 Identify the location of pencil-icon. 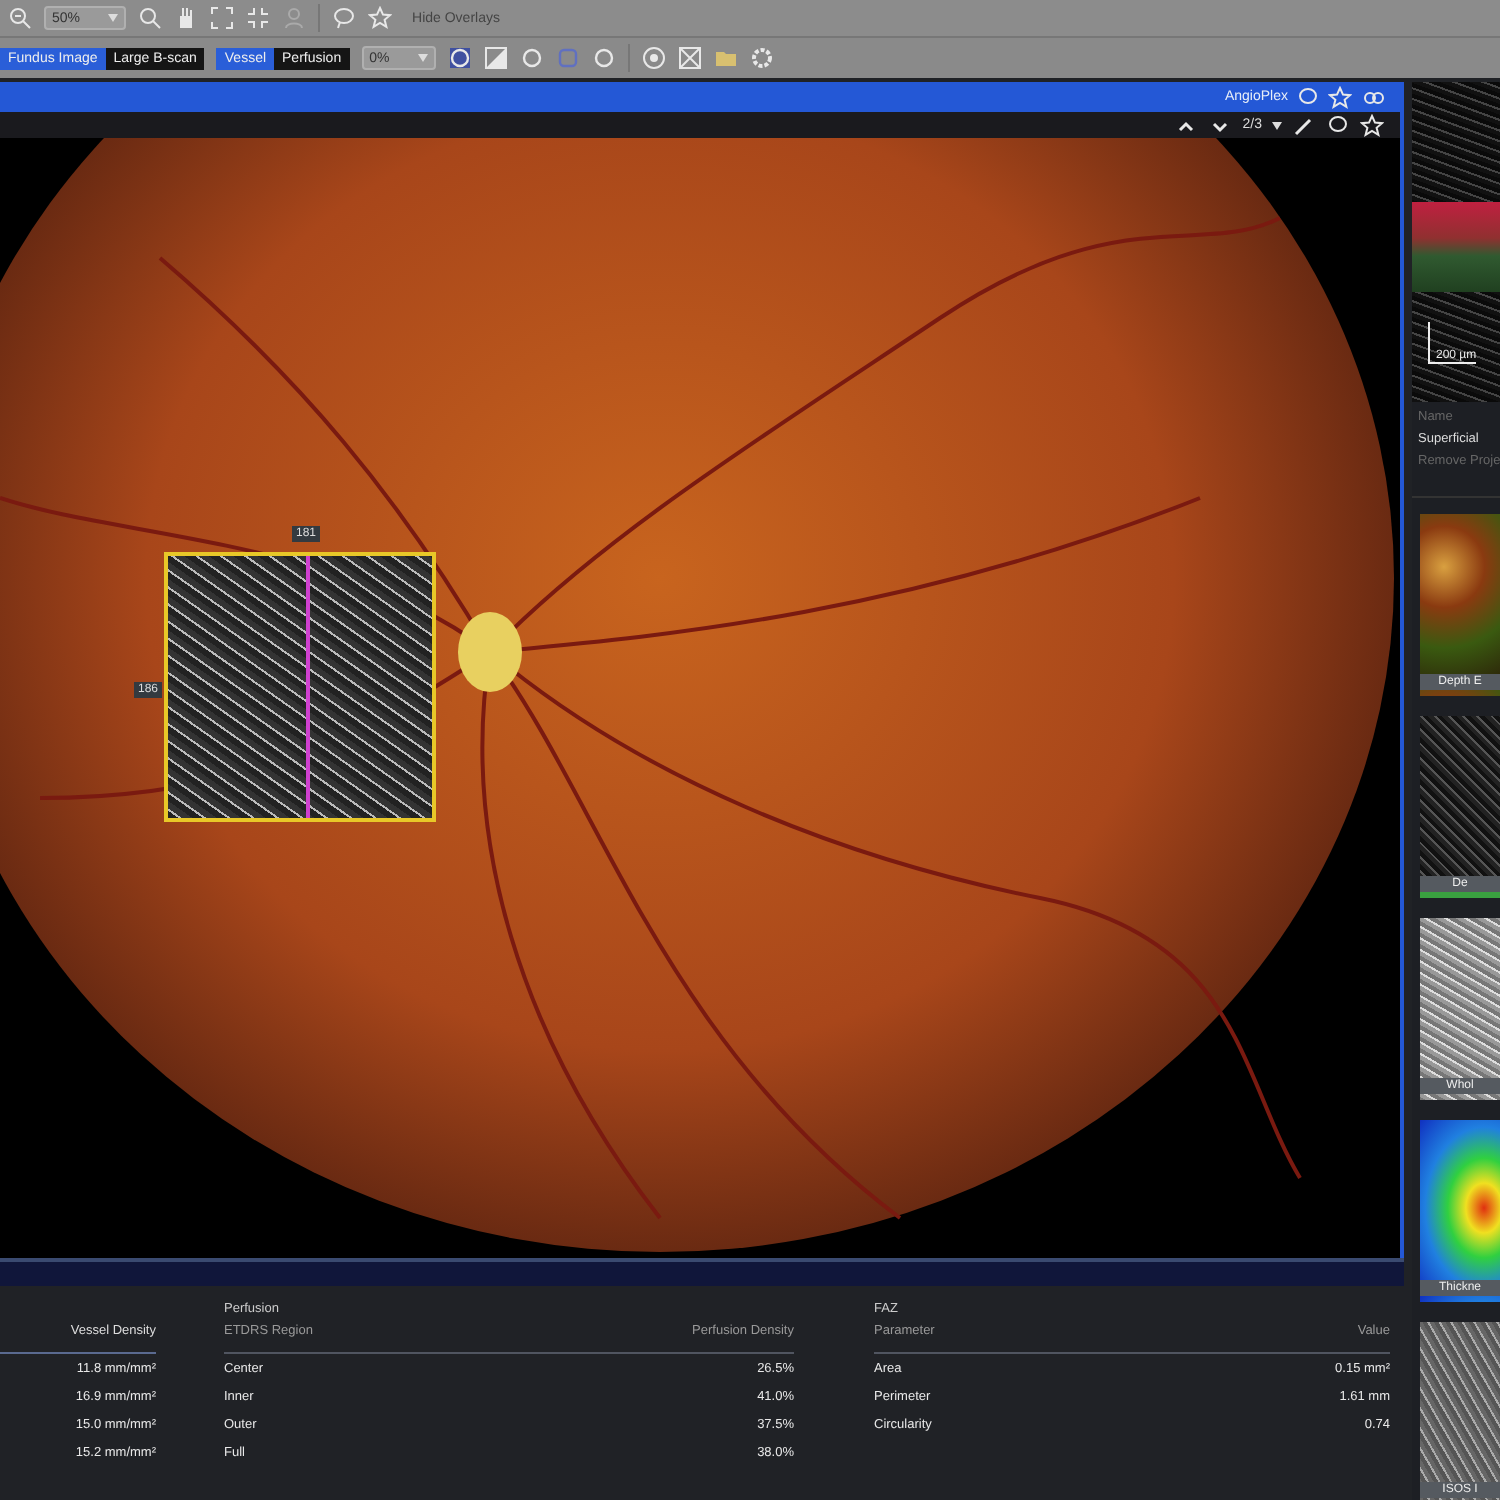
(1304, 125).